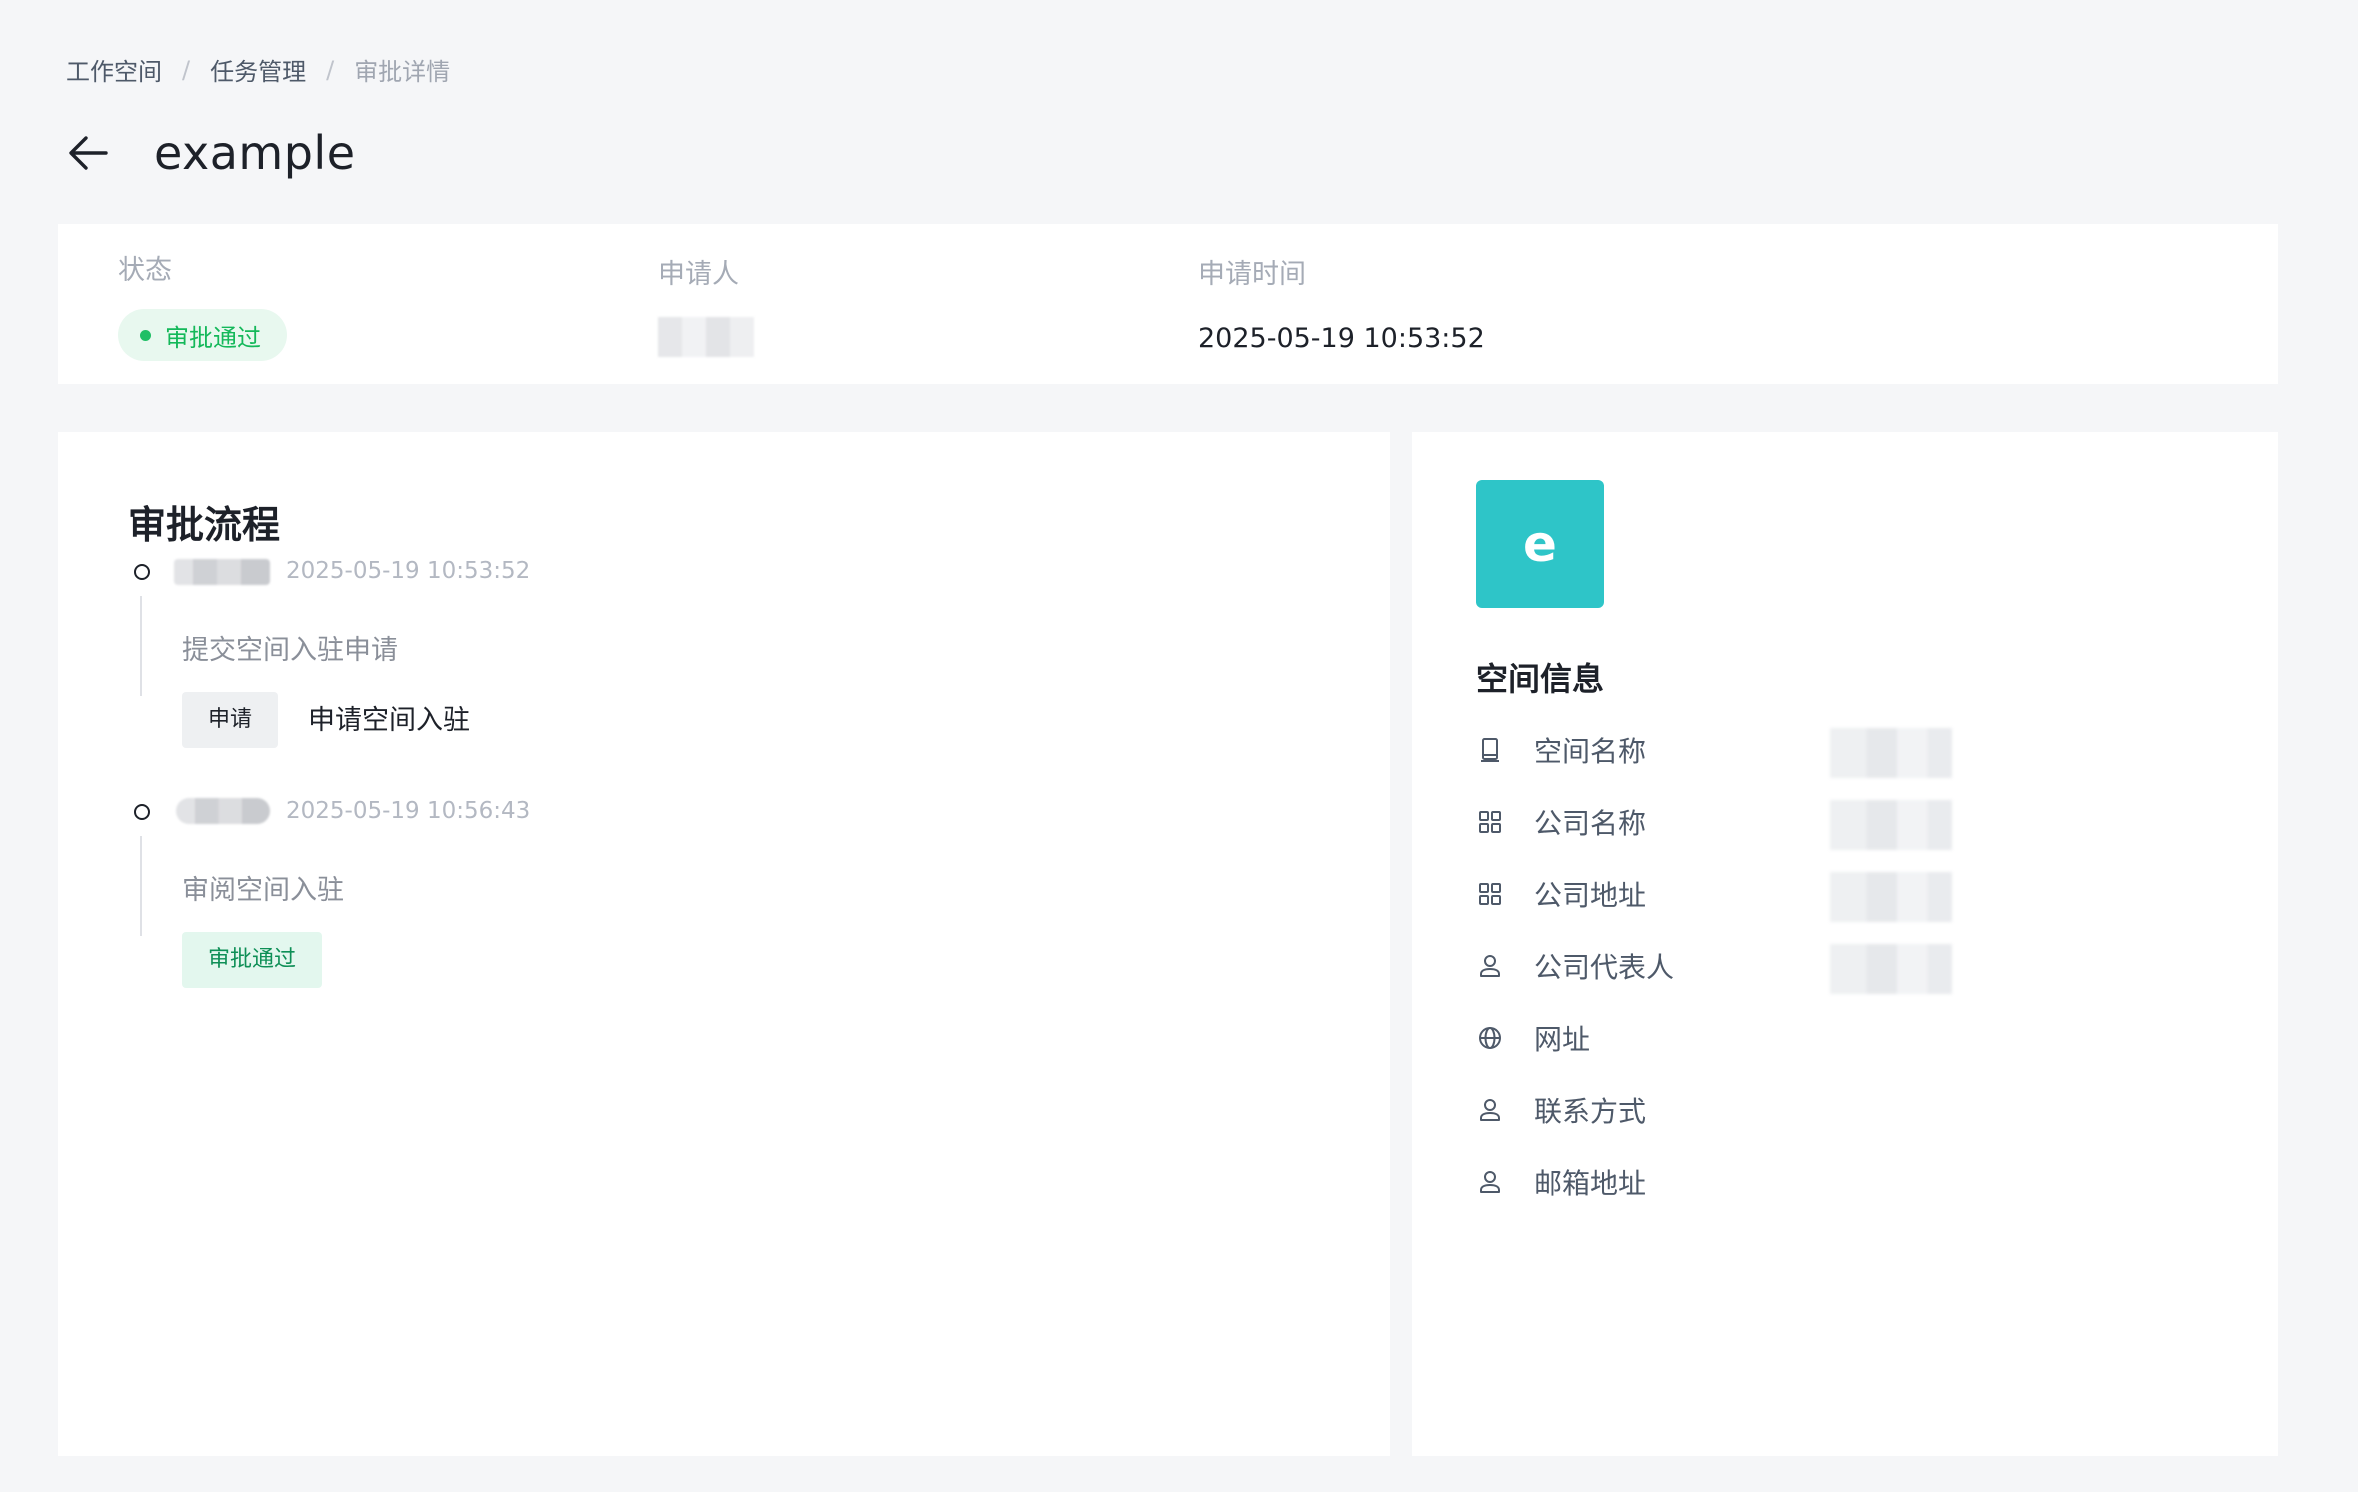 The width and height of the screenshot is (2358, 1492). What do you see at coordinates (1540, 679) in the screenshot?
I see `space-info-title: 空间信息` at bounding box center [1540, 679].